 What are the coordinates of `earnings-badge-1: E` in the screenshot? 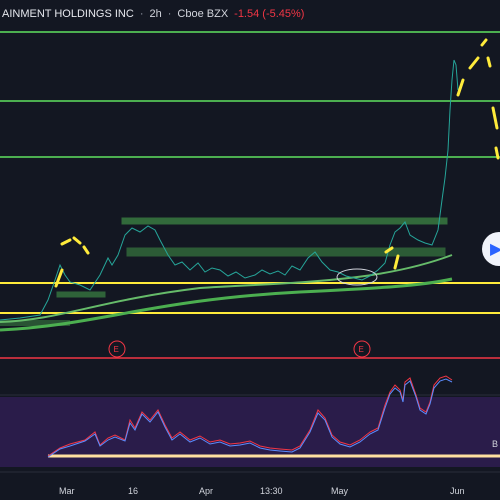 It's located at (117, 349).